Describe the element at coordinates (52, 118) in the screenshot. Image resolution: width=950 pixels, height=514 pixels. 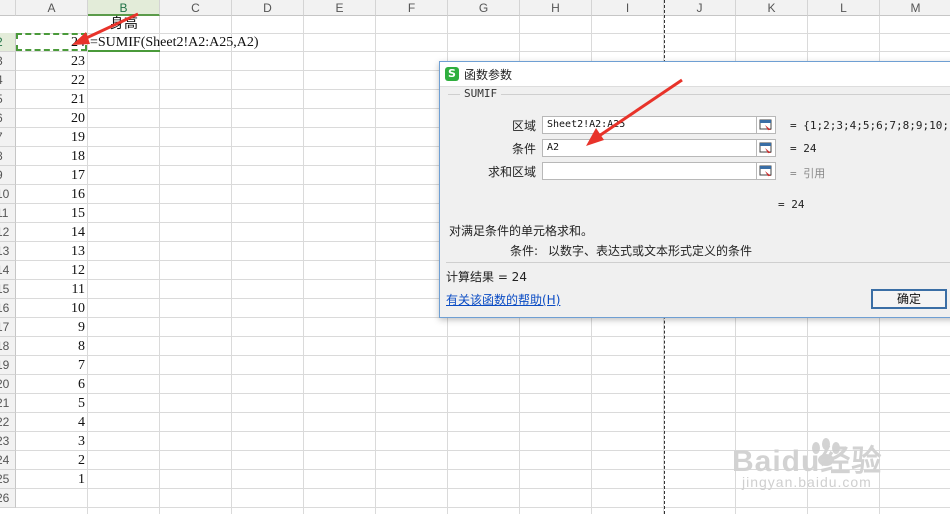
I see `cell-a6: 20` at that location.